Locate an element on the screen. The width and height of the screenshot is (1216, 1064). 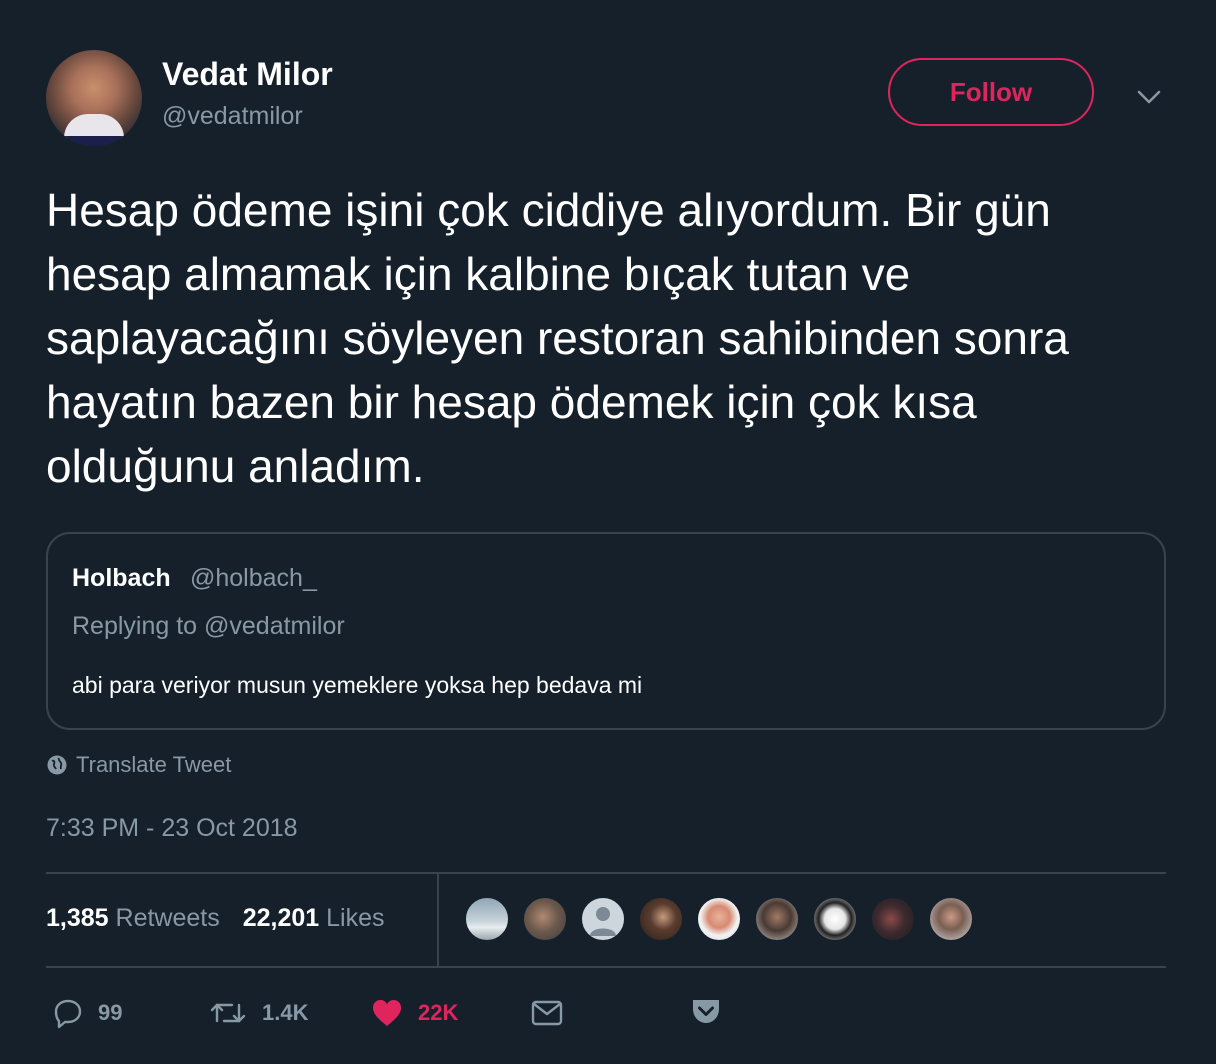
heart-icon is located at coordinates (387, 1013).